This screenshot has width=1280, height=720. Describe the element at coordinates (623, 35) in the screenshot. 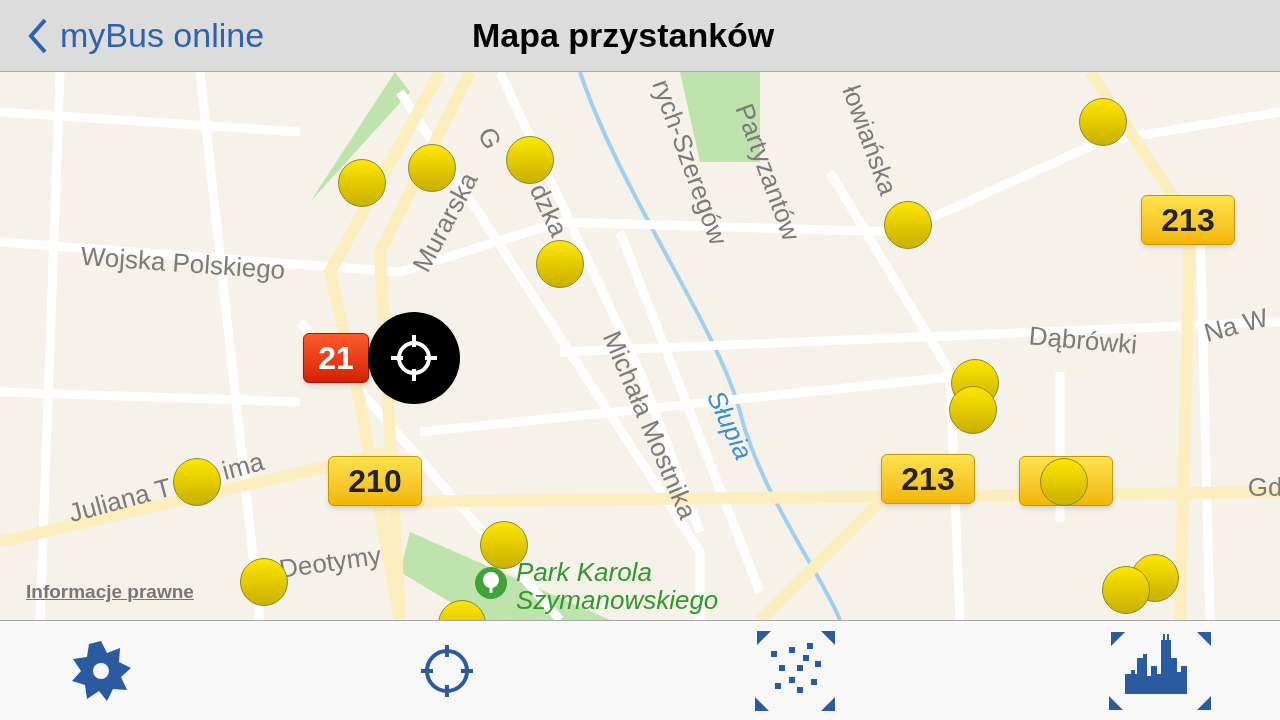

I see `screen-title: Mapa przystanków` at that location.